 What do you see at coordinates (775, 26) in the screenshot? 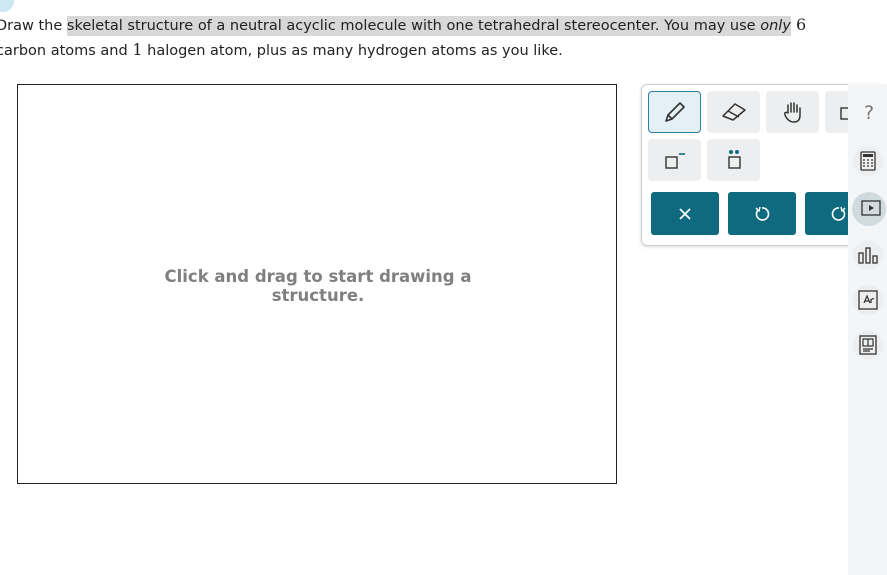
I see `question-emphasis: only` at bounding box center [775, 26].